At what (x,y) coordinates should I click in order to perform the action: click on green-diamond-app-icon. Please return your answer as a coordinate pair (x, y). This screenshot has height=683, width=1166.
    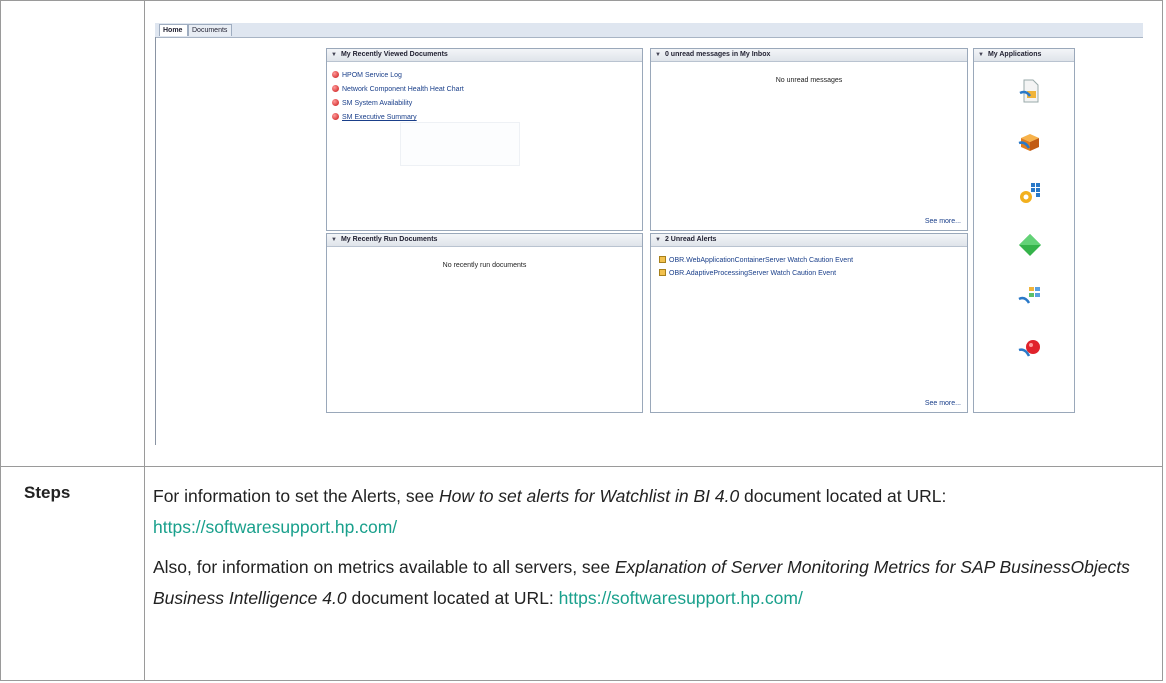
    Looking at the image, I should click on (1030, 245).